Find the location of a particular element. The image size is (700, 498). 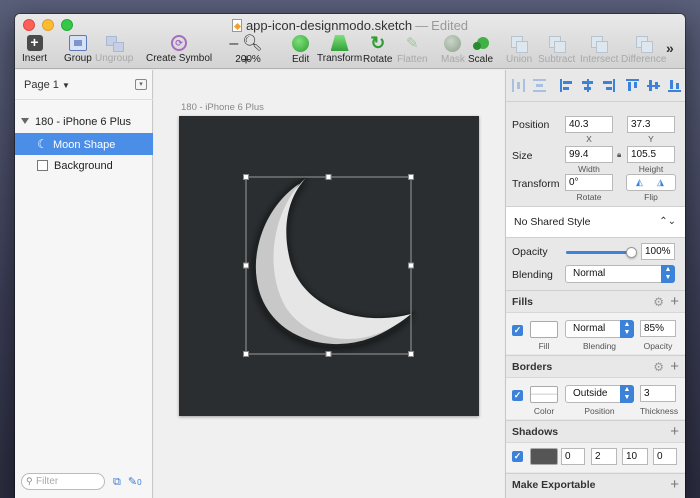

shadow-spread-input: 0 is located at coordinates (665, 456).